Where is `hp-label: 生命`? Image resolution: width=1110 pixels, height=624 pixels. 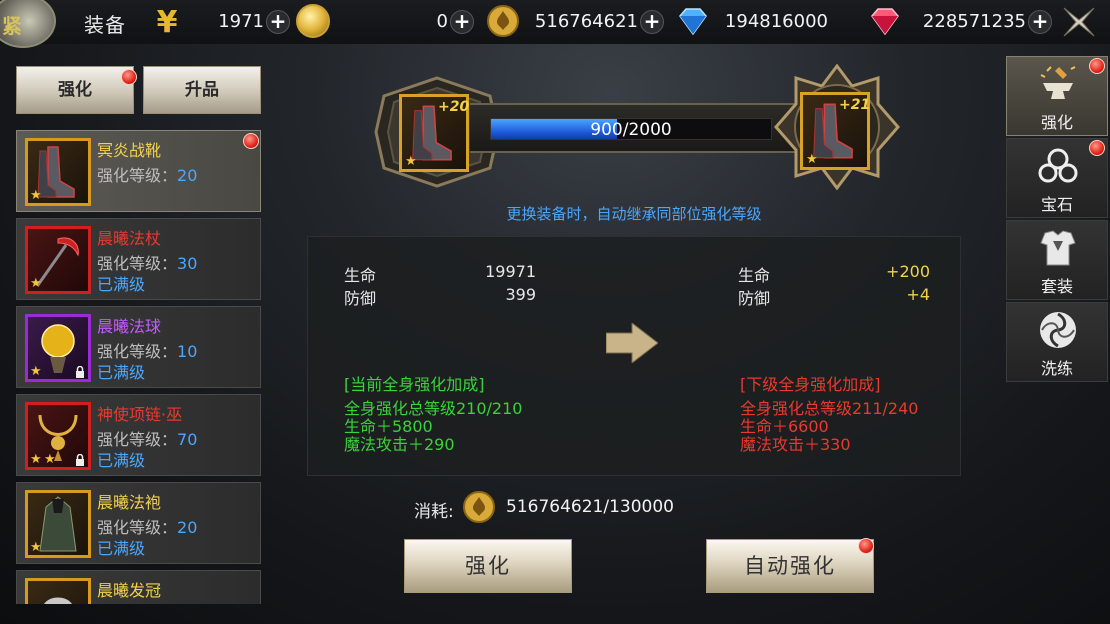 hp-label: 生命 is located at coordinates (360, 275).